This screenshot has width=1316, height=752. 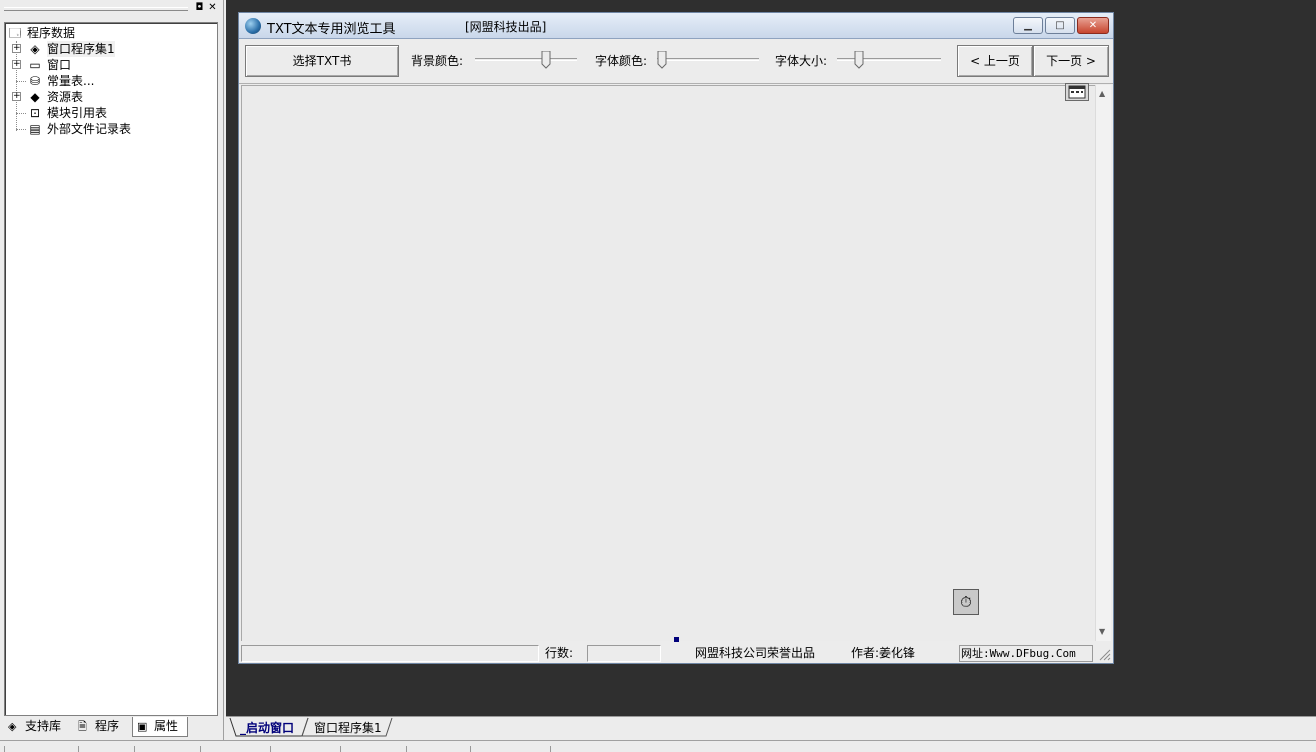 I want to click on font-size-slider-thumb, so click(x=859, y=60).